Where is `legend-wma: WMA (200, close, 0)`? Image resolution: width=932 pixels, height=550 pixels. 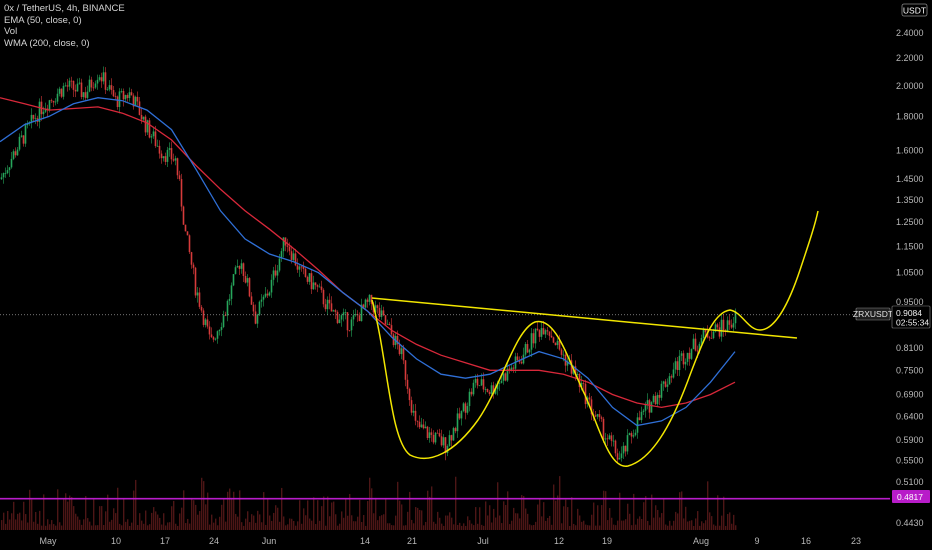
legend-wma: WMA (200, close, 0) is located at coordinates (64, 44).